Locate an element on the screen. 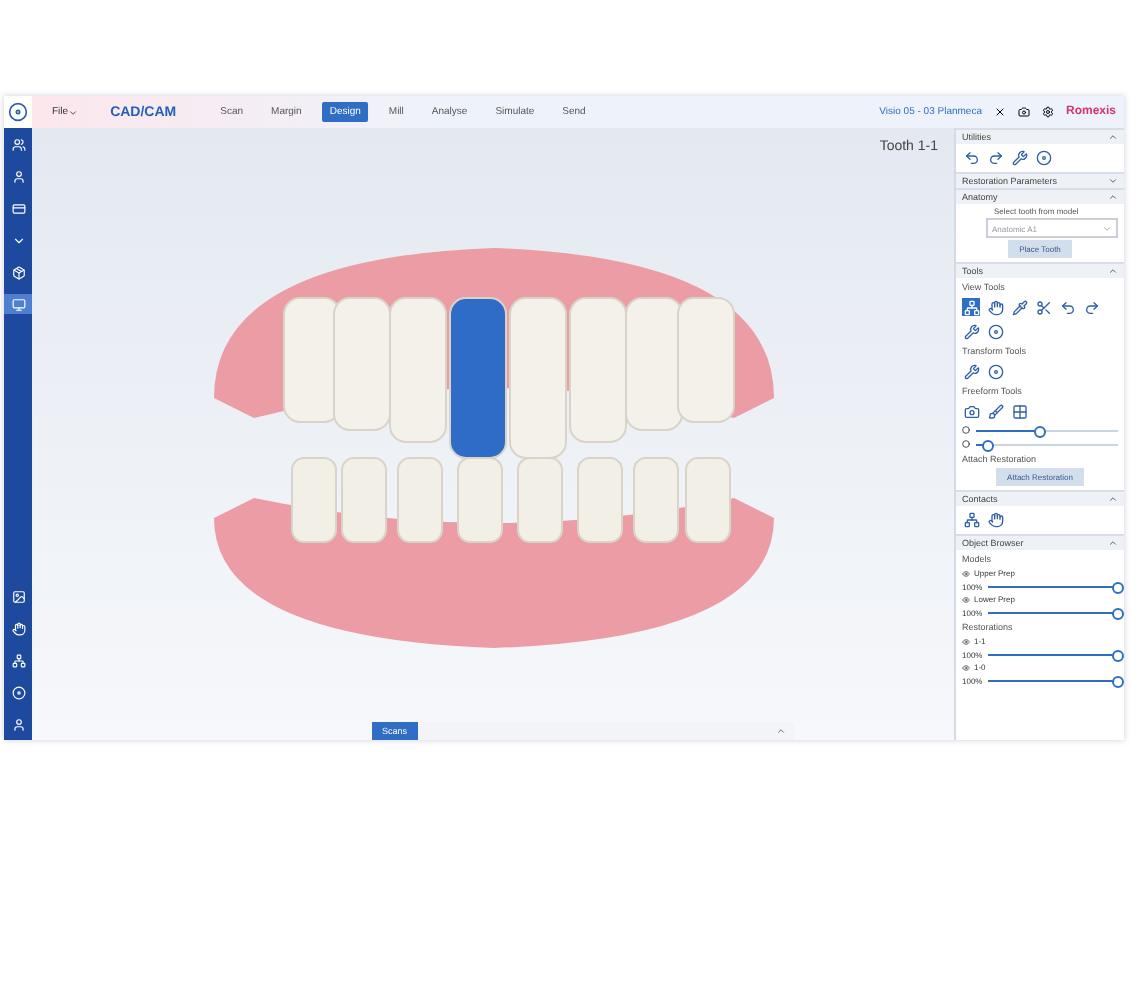  app-logo-icon is located at coordinates (18, 112).